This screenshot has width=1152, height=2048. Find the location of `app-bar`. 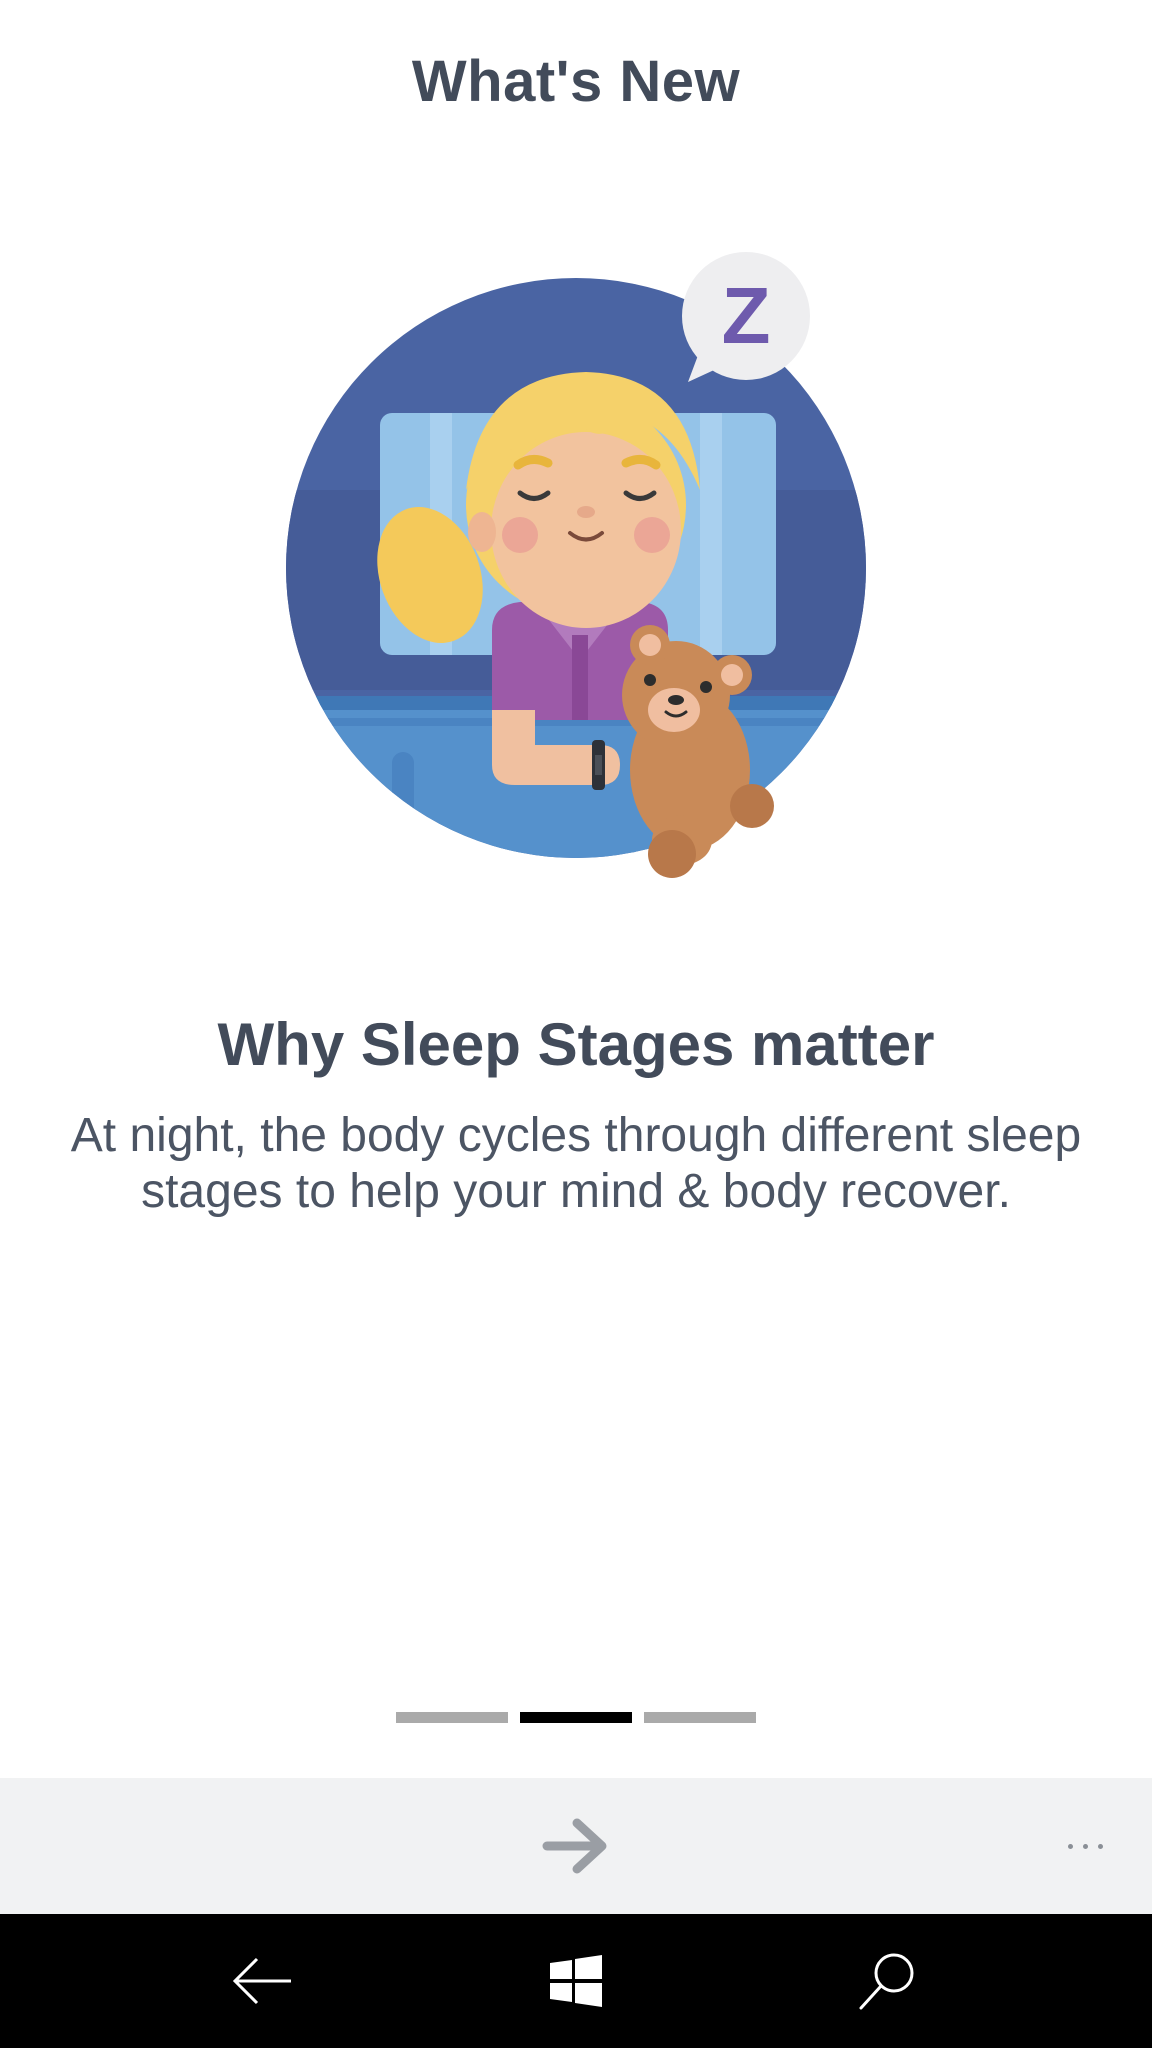

app-bar is located at coordinates (576, 1846).